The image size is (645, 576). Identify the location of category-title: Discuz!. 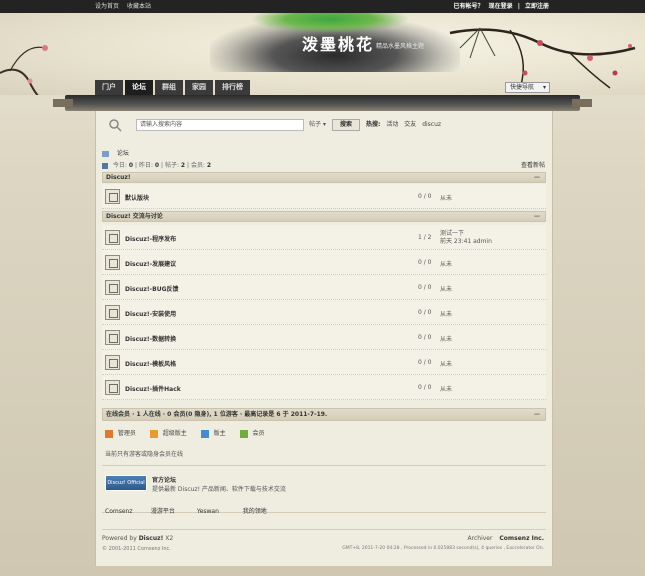
(118, 177).